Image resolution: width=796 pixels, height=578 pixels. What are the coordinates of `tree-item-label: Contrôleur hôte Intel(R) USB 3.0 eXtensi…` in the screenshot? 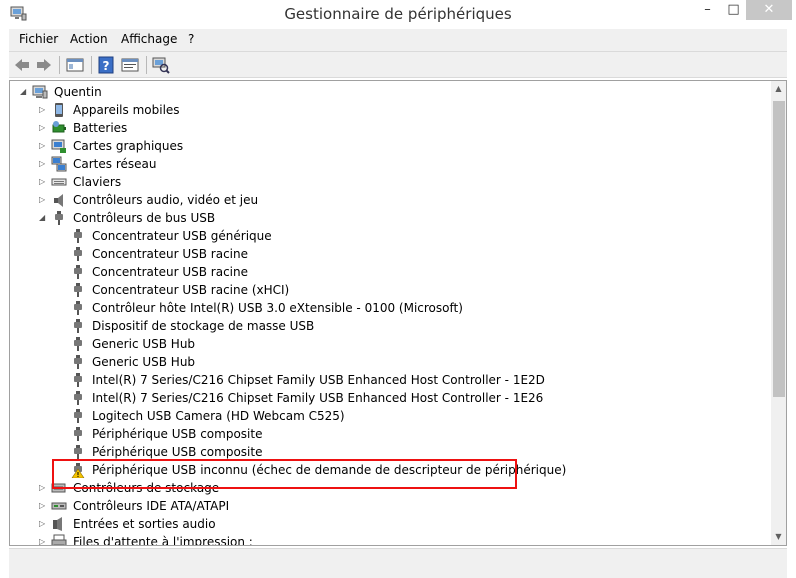 It's located at (277, 308).